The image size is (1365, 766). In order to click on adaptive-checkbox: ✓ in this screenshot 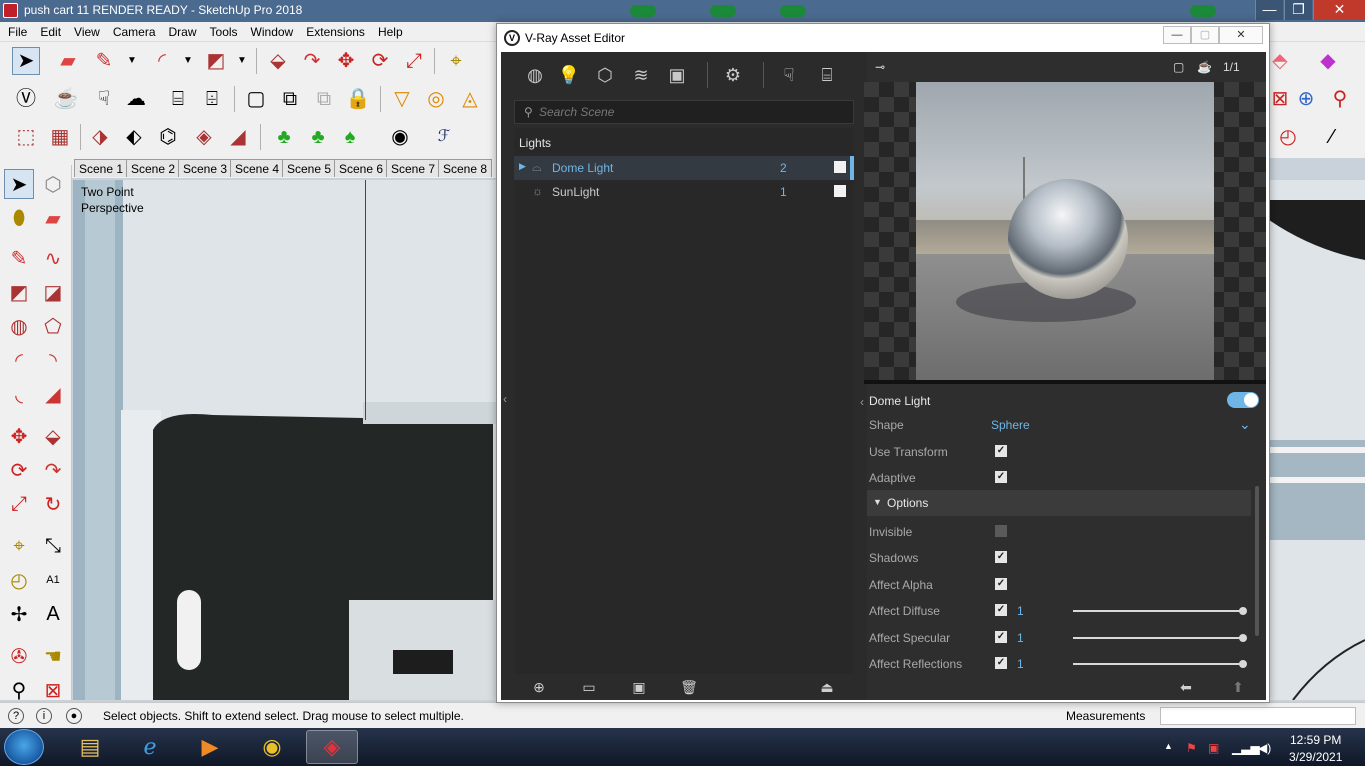, I will do `click(1001, 477)`.